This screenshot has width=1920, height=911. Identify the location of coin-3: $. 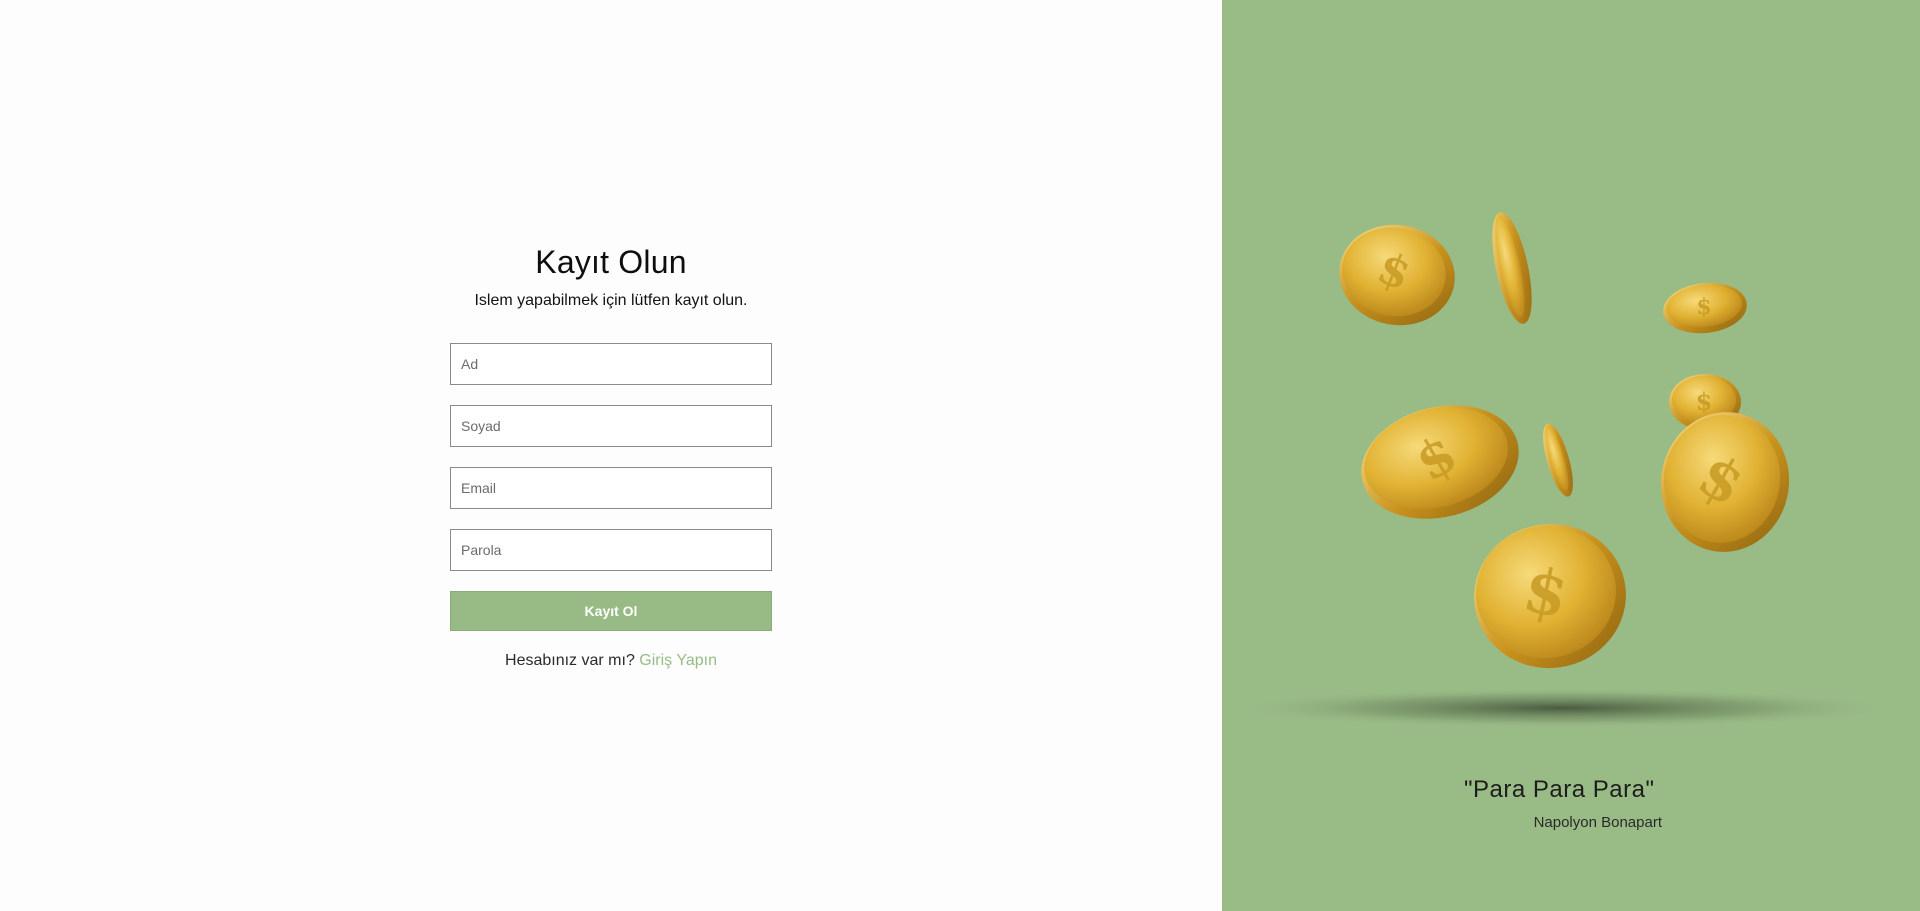
(1705, 308).